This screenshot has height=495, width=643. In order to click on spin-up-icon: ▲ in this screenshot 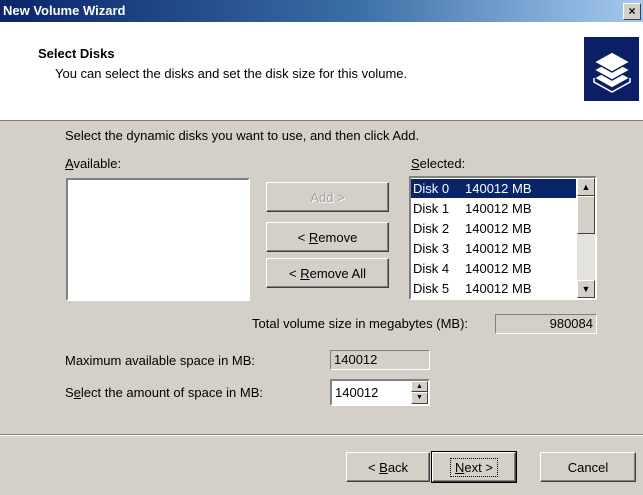, I will do `click(419, 386)`.